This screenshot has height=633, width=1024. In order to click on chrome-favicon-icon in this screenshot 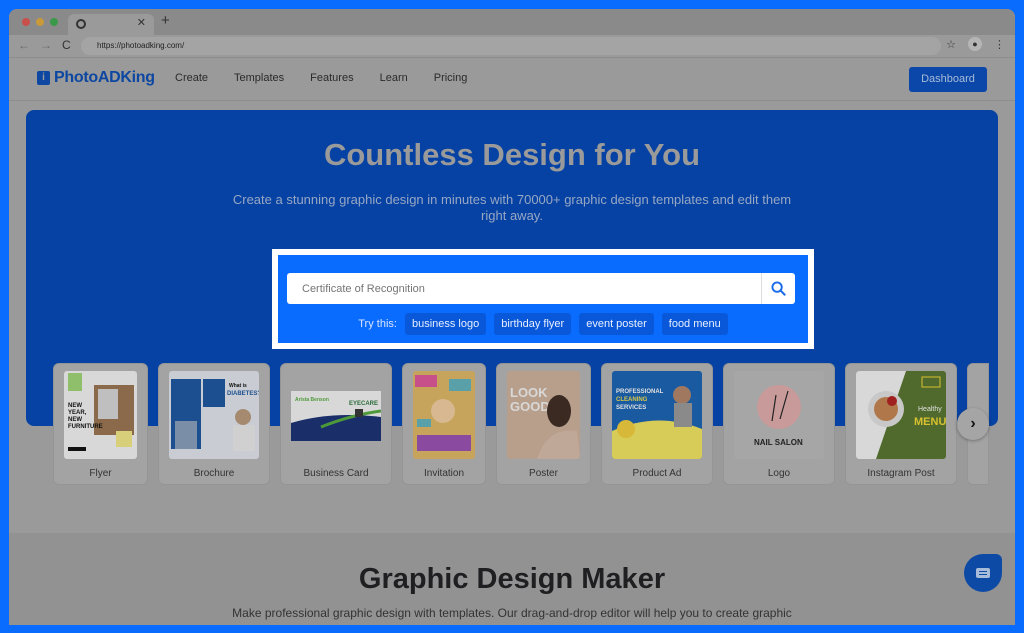, I will do `click(81, 24)`.